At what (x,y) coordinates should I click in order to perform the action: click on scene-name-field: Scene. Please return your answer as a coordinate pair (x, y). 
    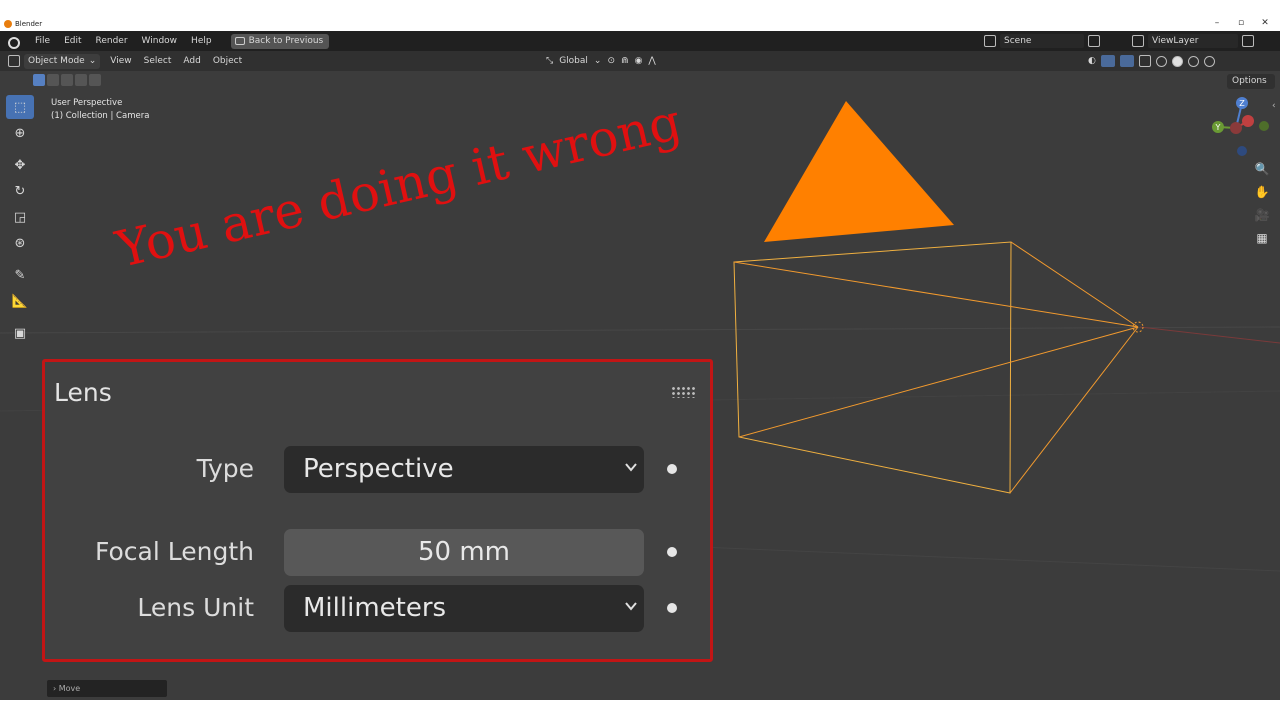
    Looking at the image, I should click on (1042, 41).